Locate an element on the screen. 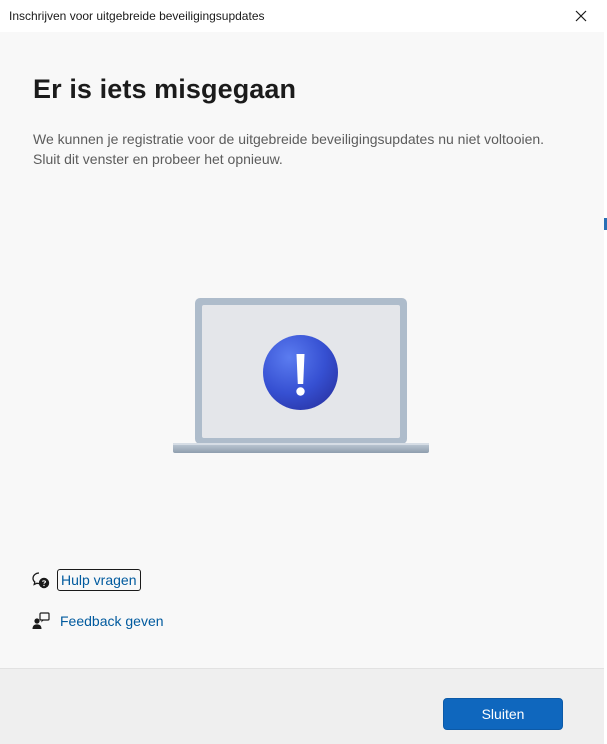 The image size is (607, 744). dialog-footer: Sluiten is located at coordinates (302, 706).